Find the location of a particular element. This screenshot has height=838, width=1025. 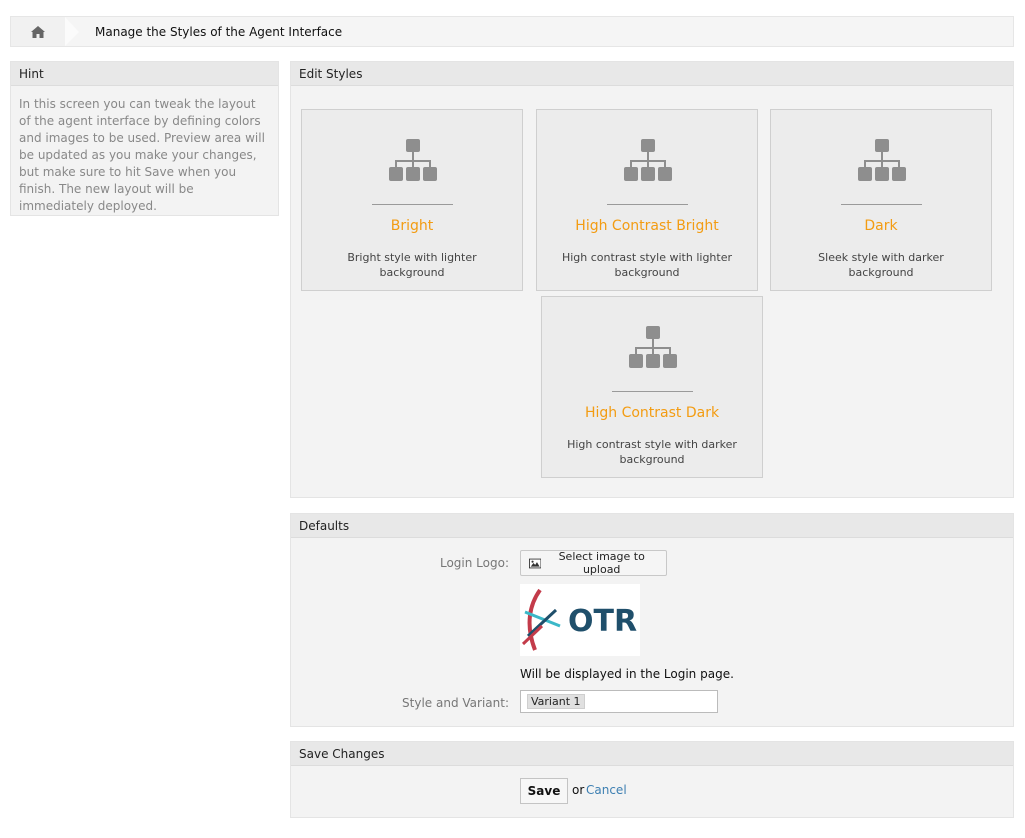

select-image-label: Select image to upload is located at coordinates (601, 563).